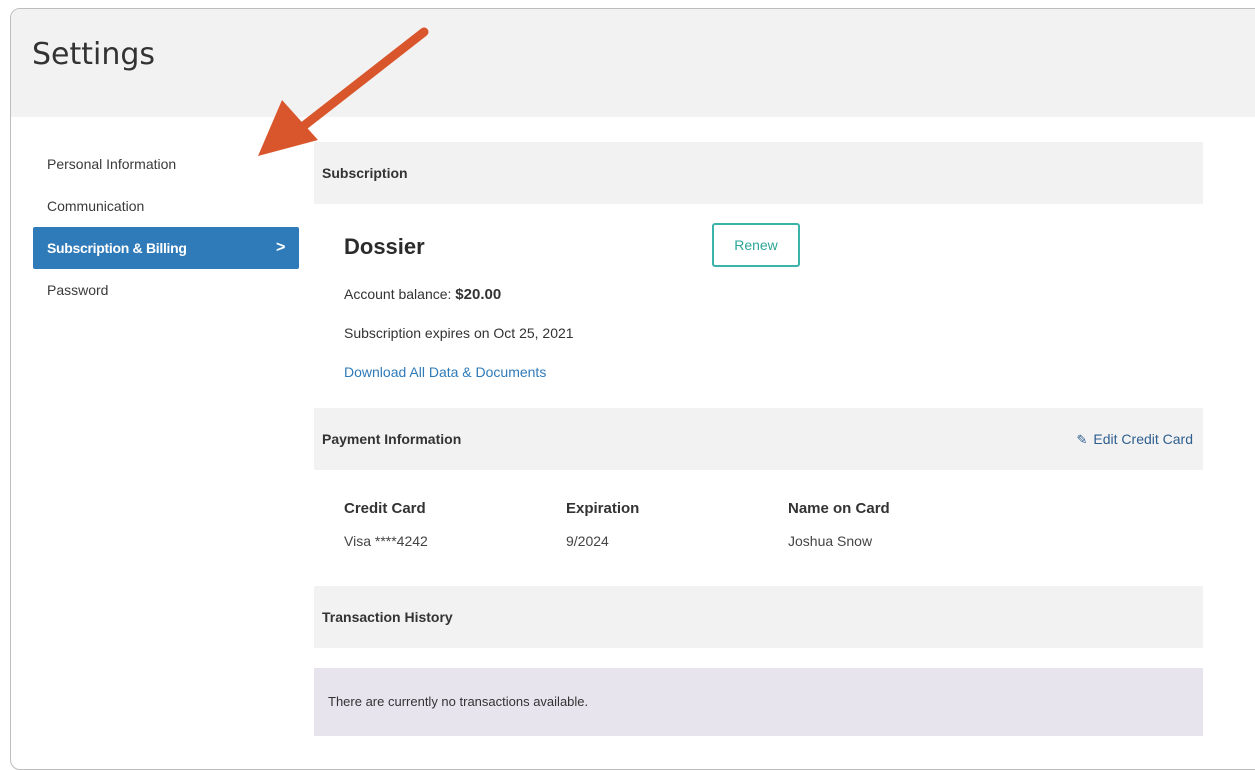 The height and width of the screenshot is (770, 1255). What do you see at coordinates (839, 524) in the screenshot?
I see `name-on-card-column: Name on Card Joshua Snow` at bounding box center [839, 524].